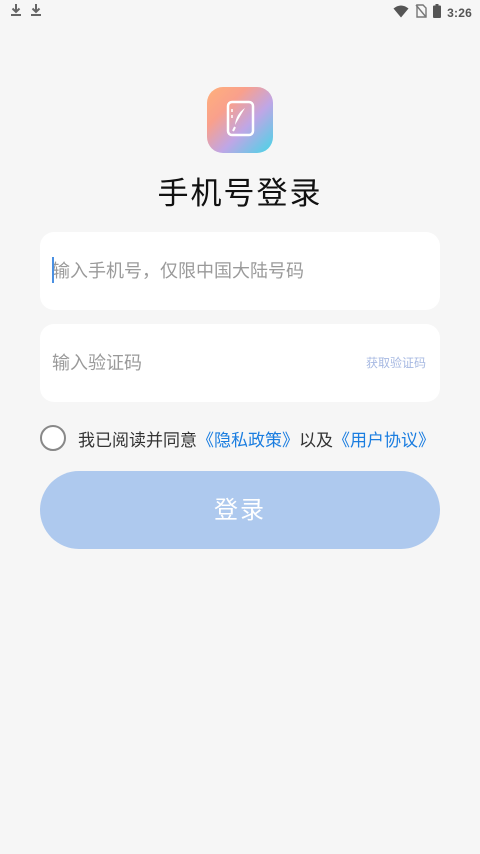  Describe the element at coordinates (240, 120) in the screenshot. I see `app-logo-icon` at that location.